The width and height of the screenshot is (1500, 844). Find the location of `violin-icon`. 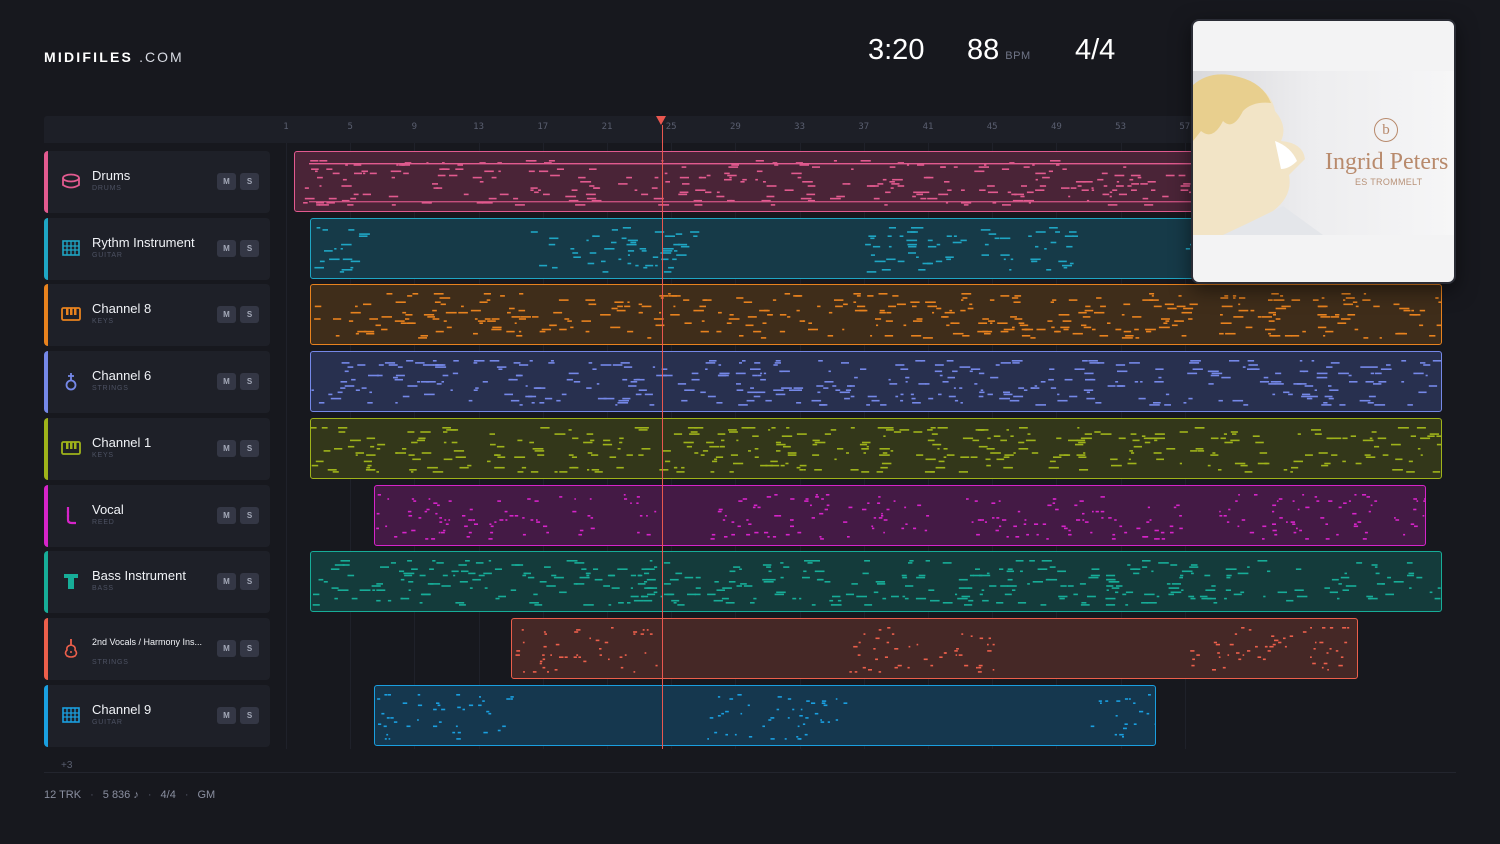

violin-icon is located at coordinates (71, 648).